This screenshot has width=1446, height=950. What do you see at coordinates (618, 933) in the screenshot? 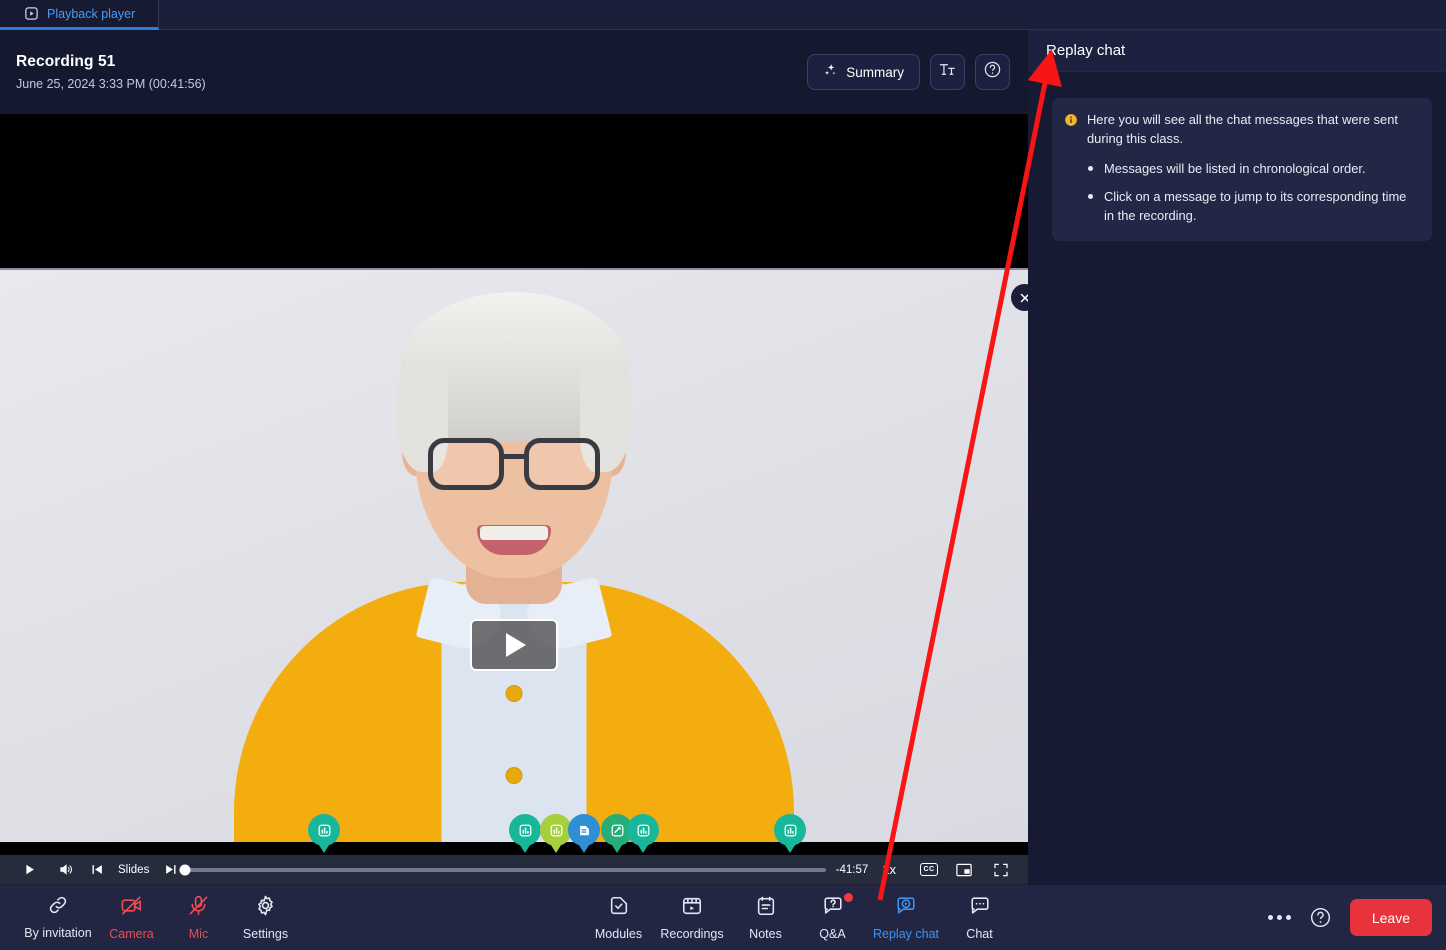
I see `toolbar-item-label: Modules` at bounding box center [618, 933].